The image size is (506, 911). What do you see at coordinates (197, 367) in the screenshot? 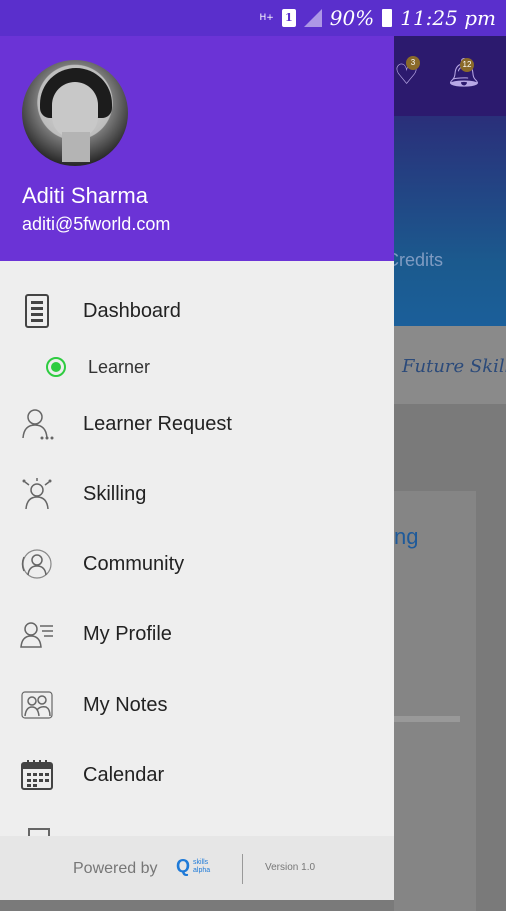
I see `submenu-item-learner: Learner` at bounding box center [197, 367].